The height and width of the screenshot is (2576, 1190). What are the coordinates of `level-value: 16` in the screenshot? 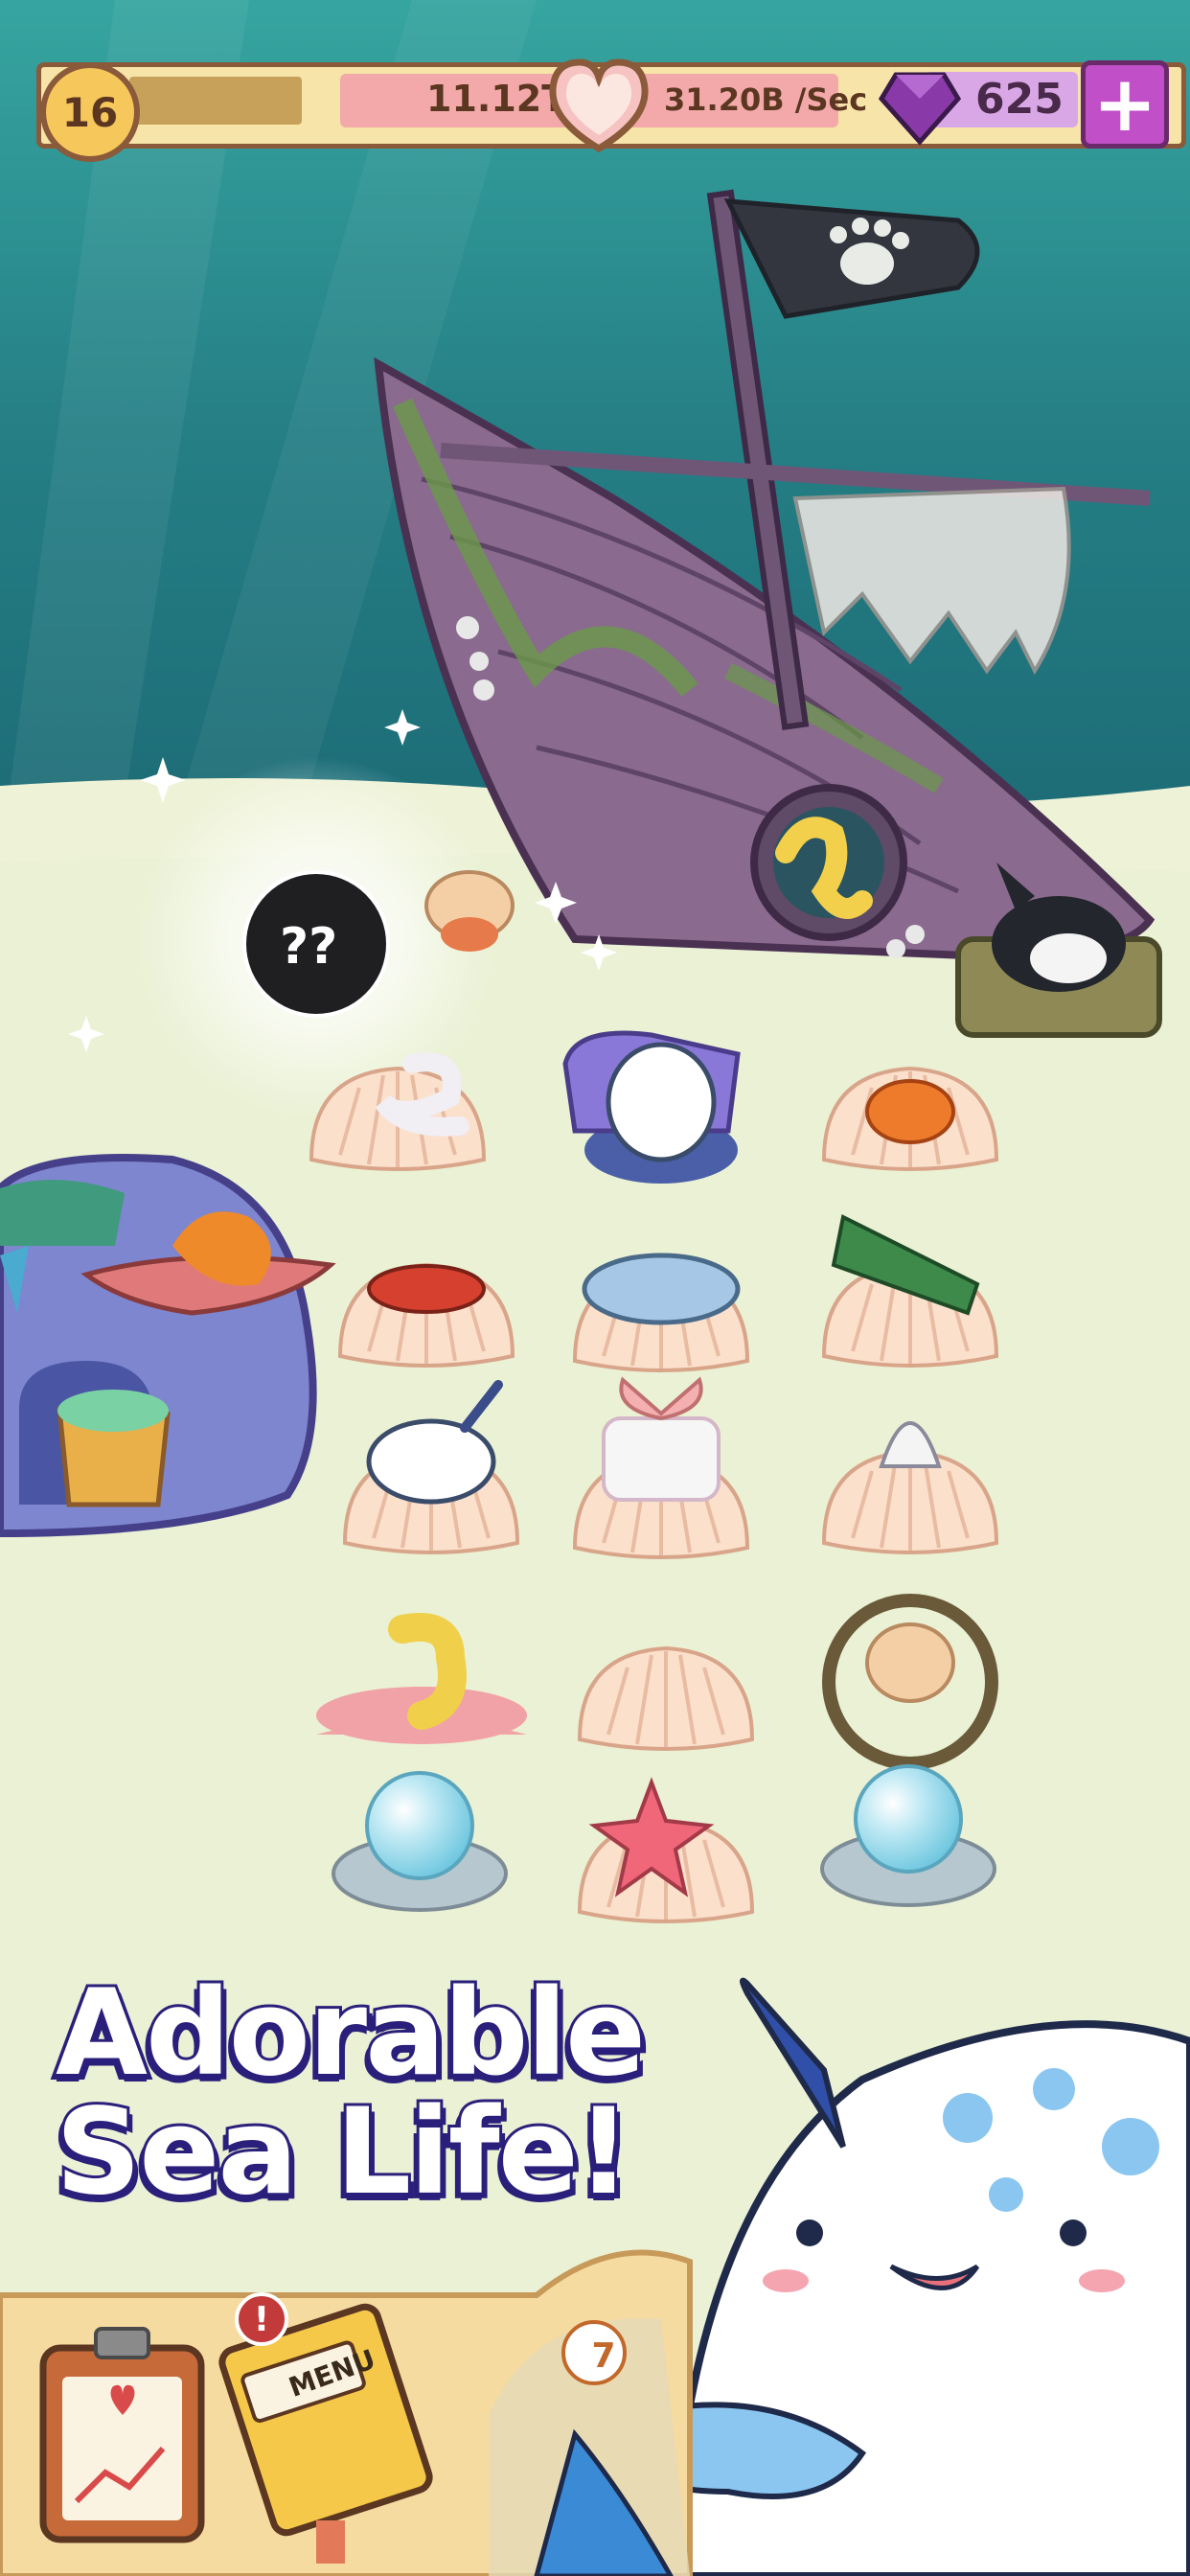 It's located at (90, 112).